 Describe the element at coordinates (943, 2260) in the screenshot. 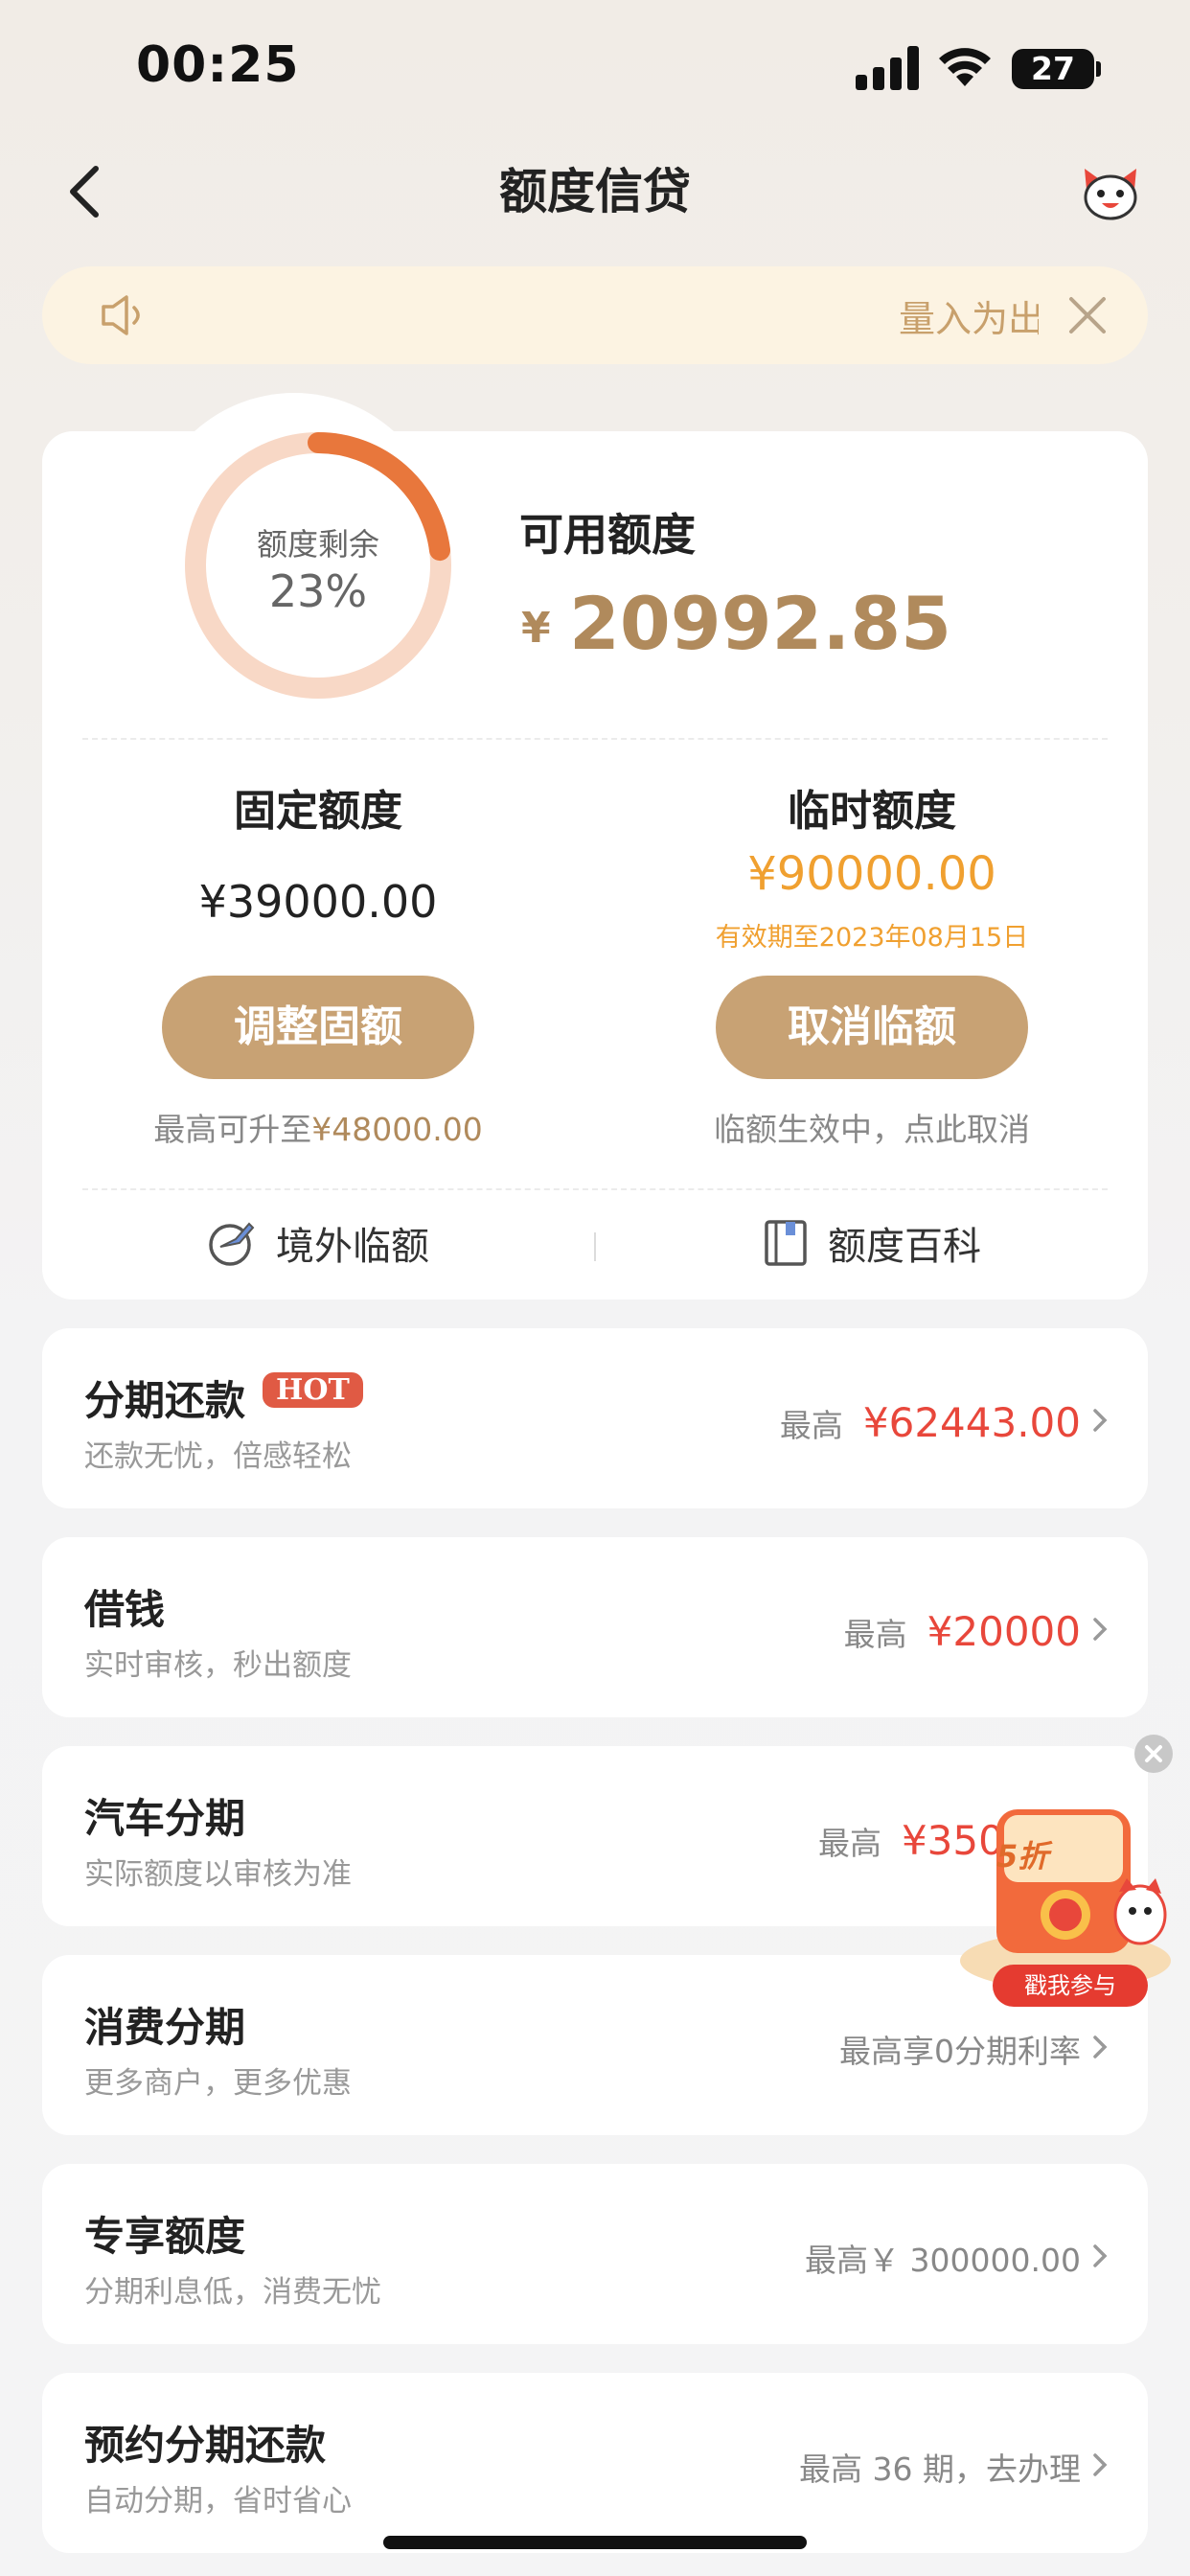

I see `row-right-text: 最高￥ 300000.00` at that location.